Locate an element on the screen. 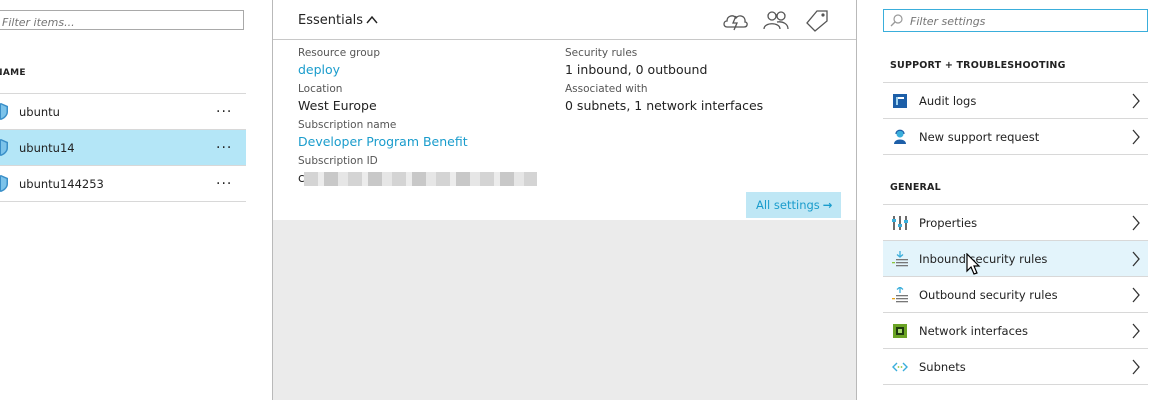 The height and width of the screenshot is (400, 1167). settings-item-label: Properties is located at coordinates (948, 223).